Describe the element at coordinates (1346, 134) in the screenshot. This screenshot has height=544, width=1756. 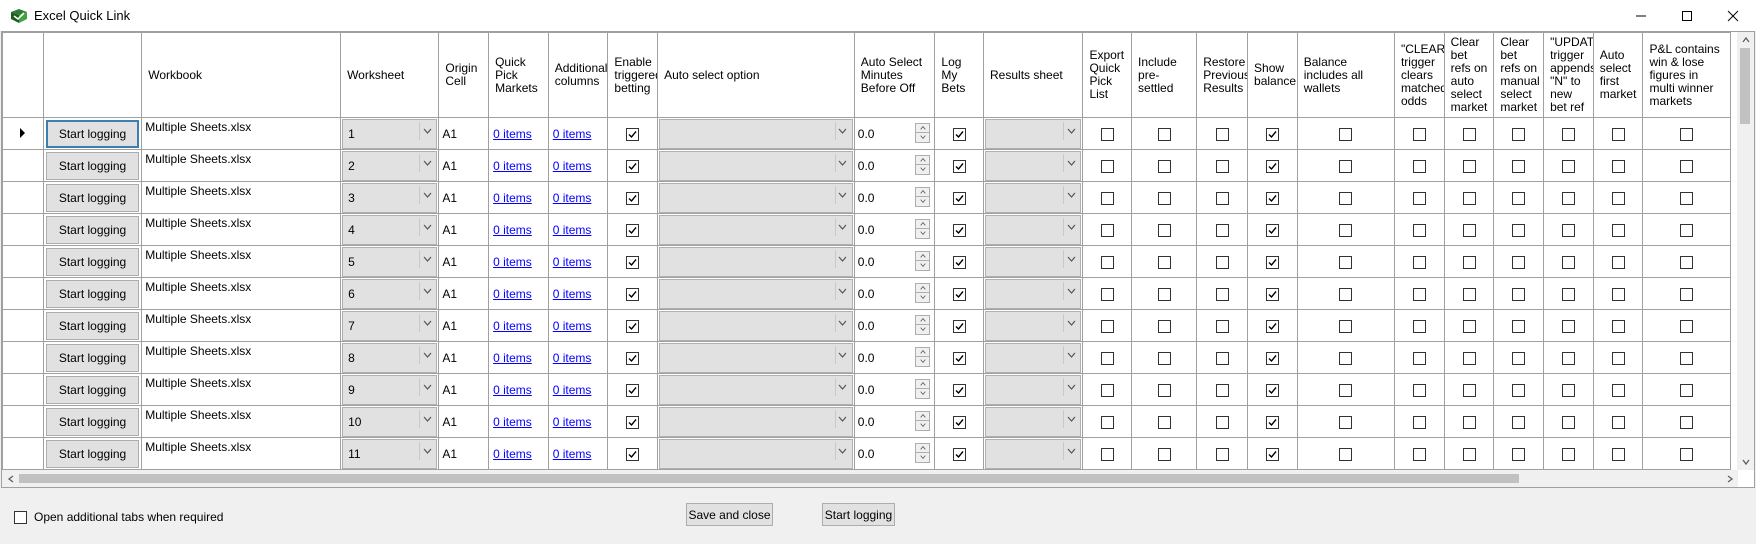
I see `balance-all-wallets-checkbox` at that location.